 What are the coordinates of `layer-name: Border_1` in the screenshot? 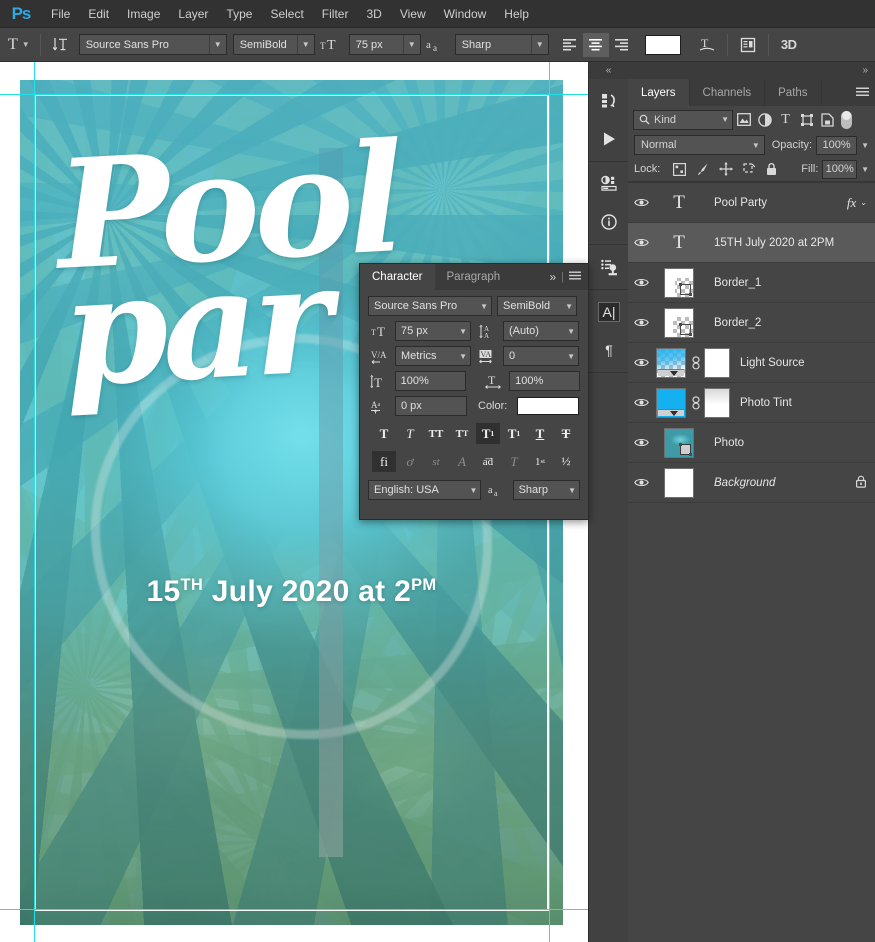 It's located at (790, 283).